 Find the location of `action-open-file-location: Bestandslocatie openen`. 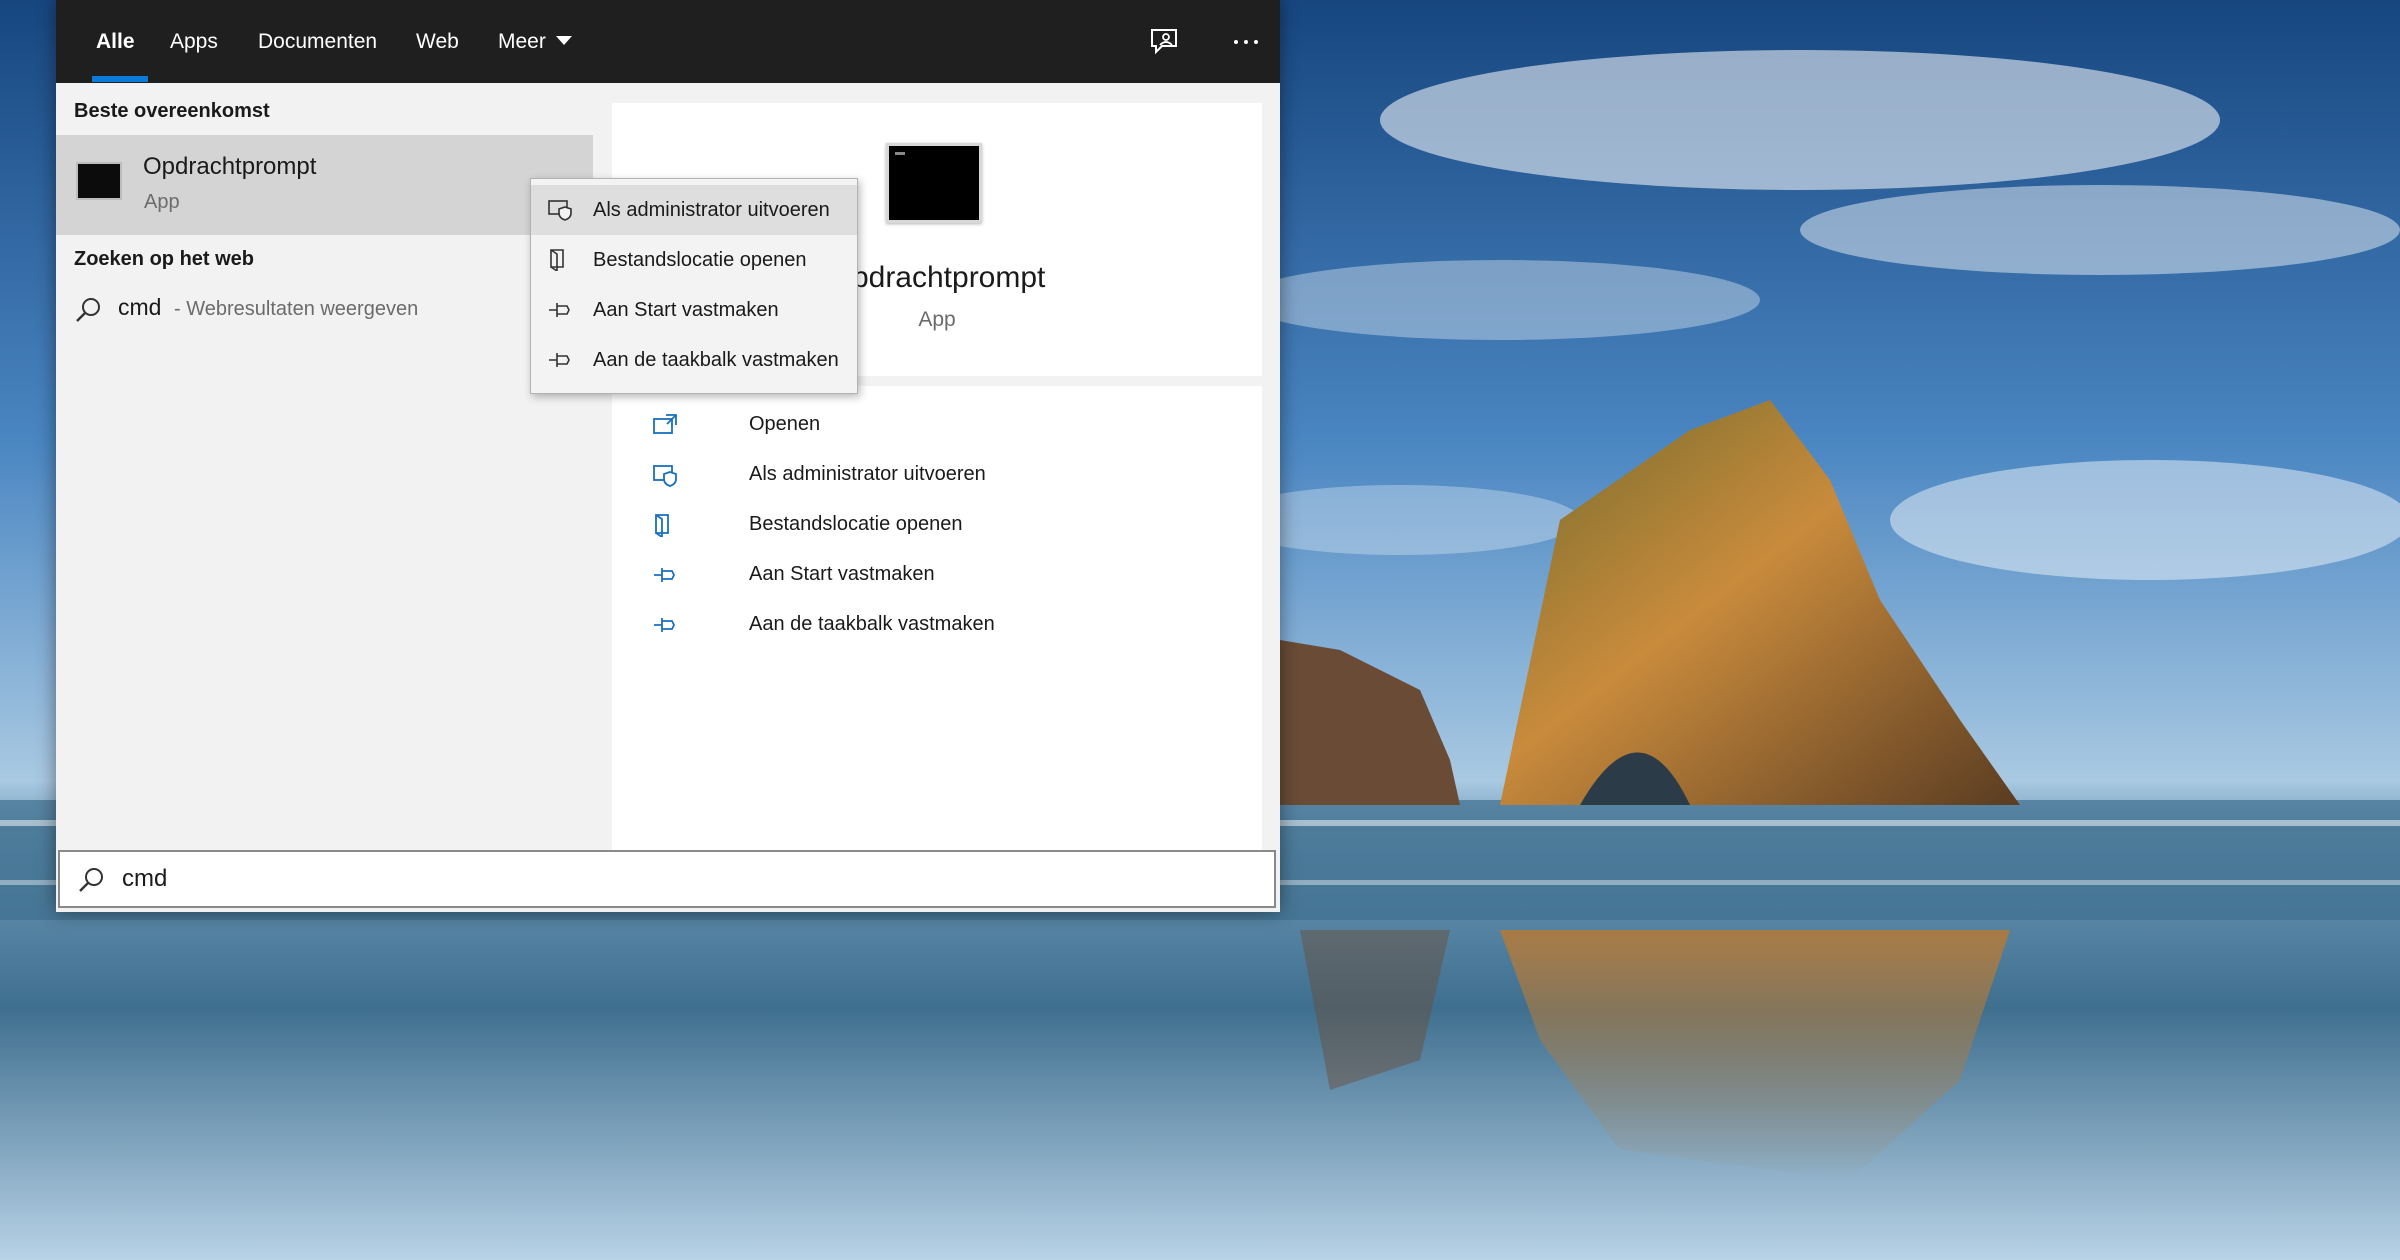

action-open-file-location: Bestandslocatie openen is located at coordinates (937, 525).